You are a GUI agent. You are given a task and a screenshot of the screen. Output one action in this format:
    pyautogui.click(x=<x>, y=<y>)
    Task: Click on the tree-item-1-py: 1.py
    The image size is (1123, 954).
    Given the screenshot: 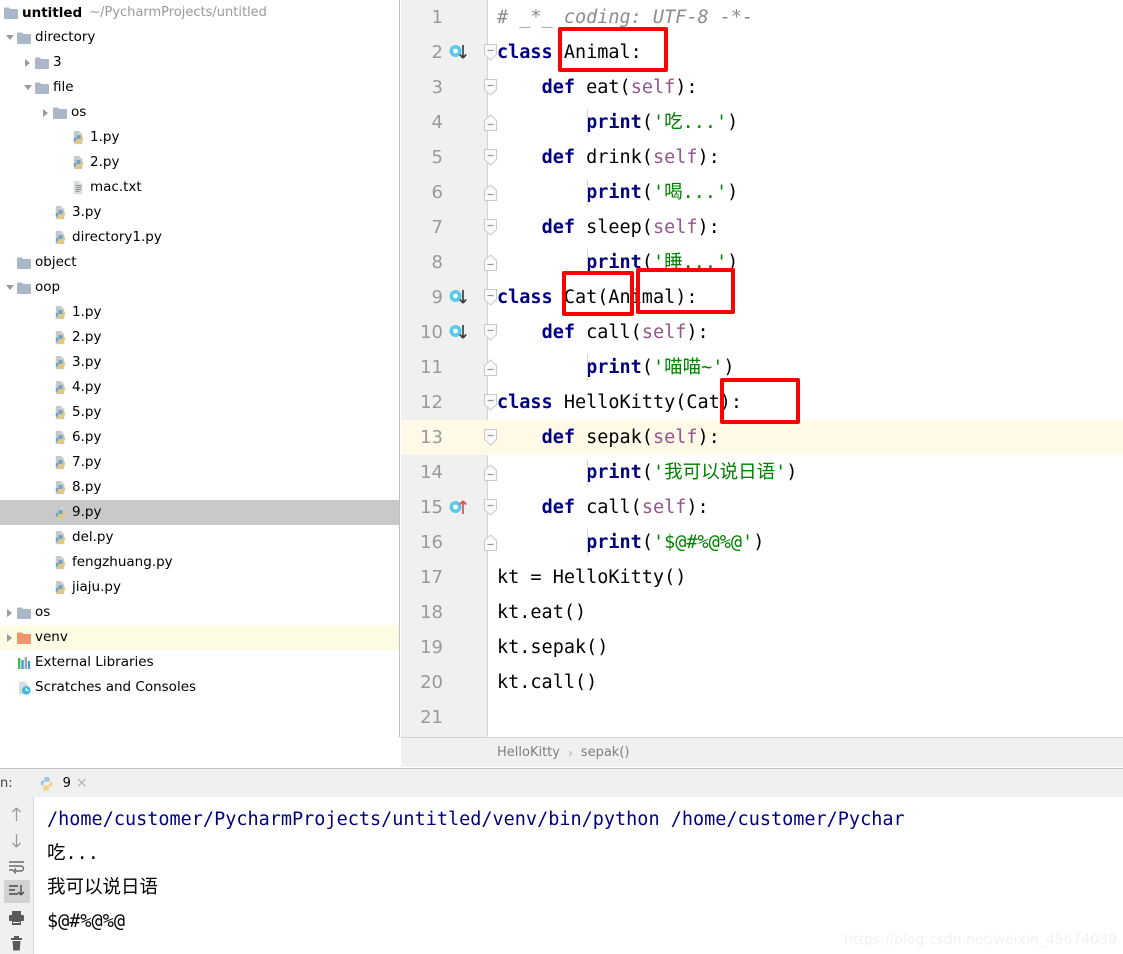 What is the action you would take?
    pyautogui.click(x=199, y=312)
    